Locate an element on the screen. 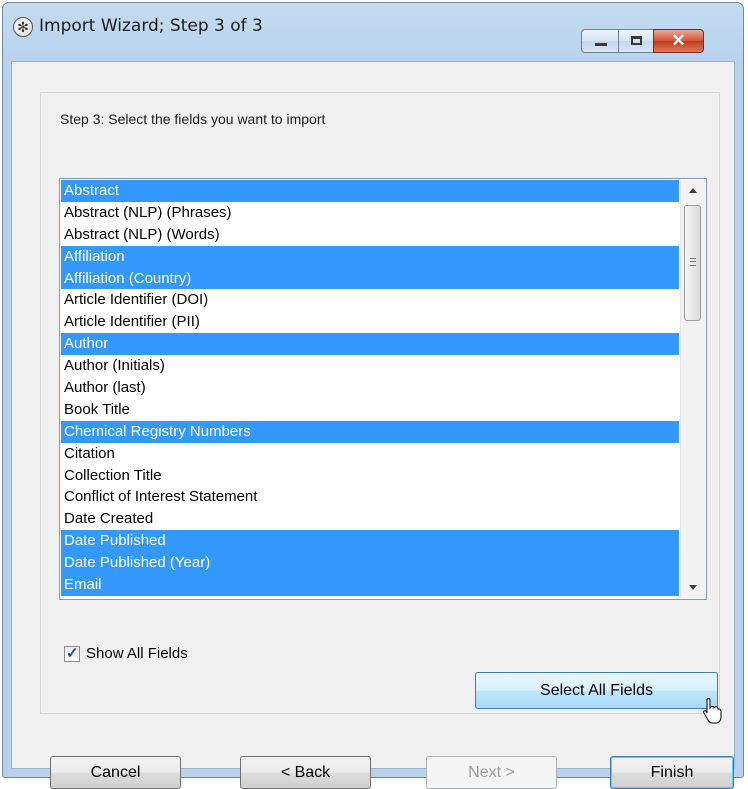 The width and height of the screenshot is (748, 789). back-button: < Back is located at coordinates (305, 772).